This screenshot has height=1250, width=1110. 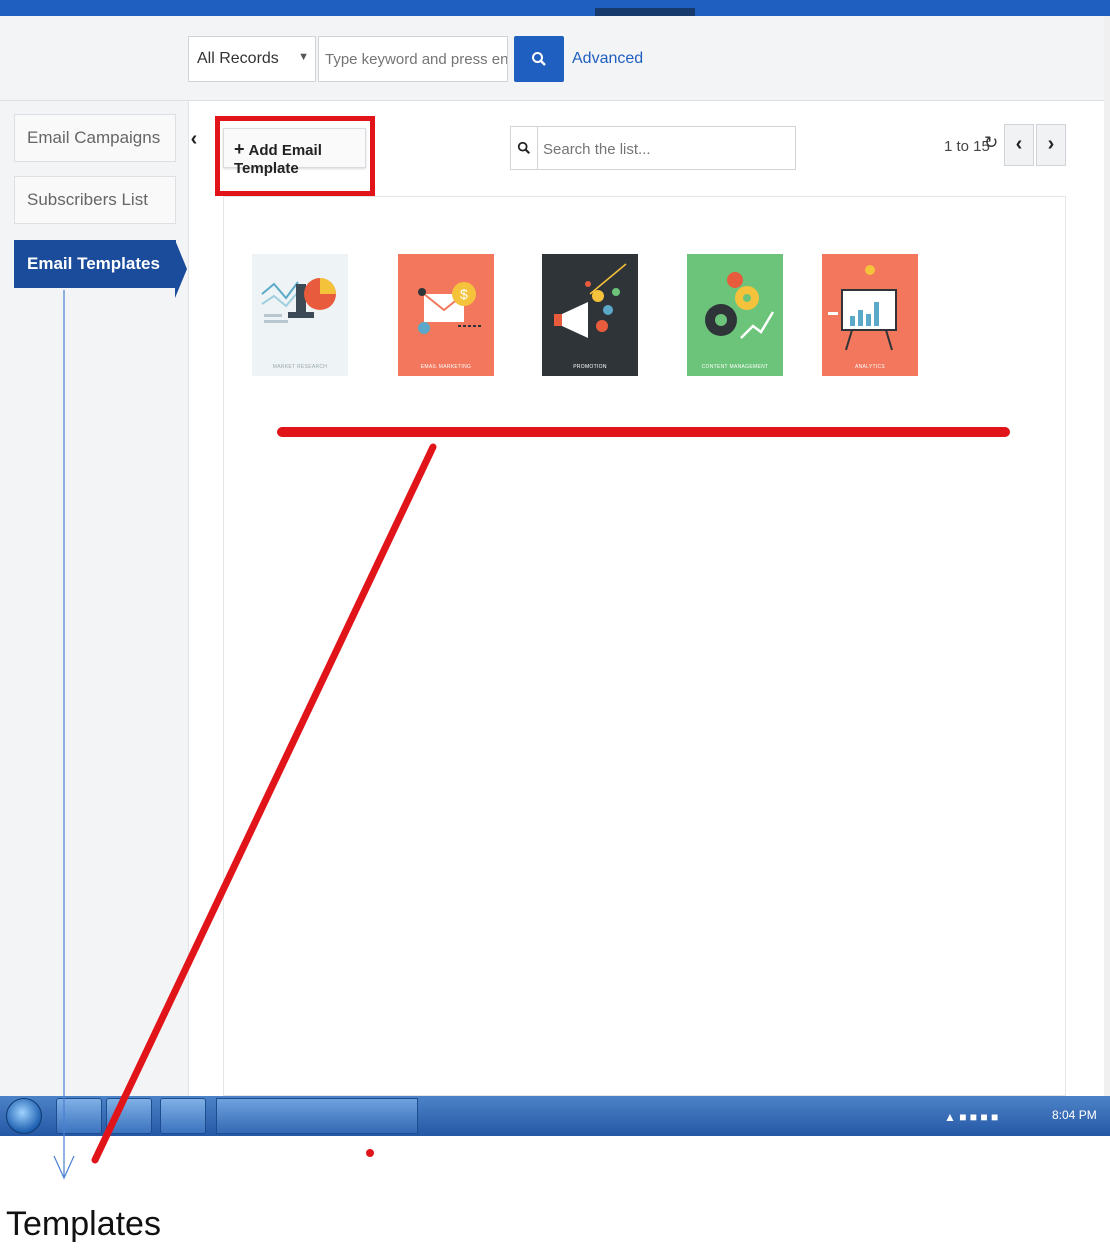 I want to click on search-button, so click(x=539, y=59).